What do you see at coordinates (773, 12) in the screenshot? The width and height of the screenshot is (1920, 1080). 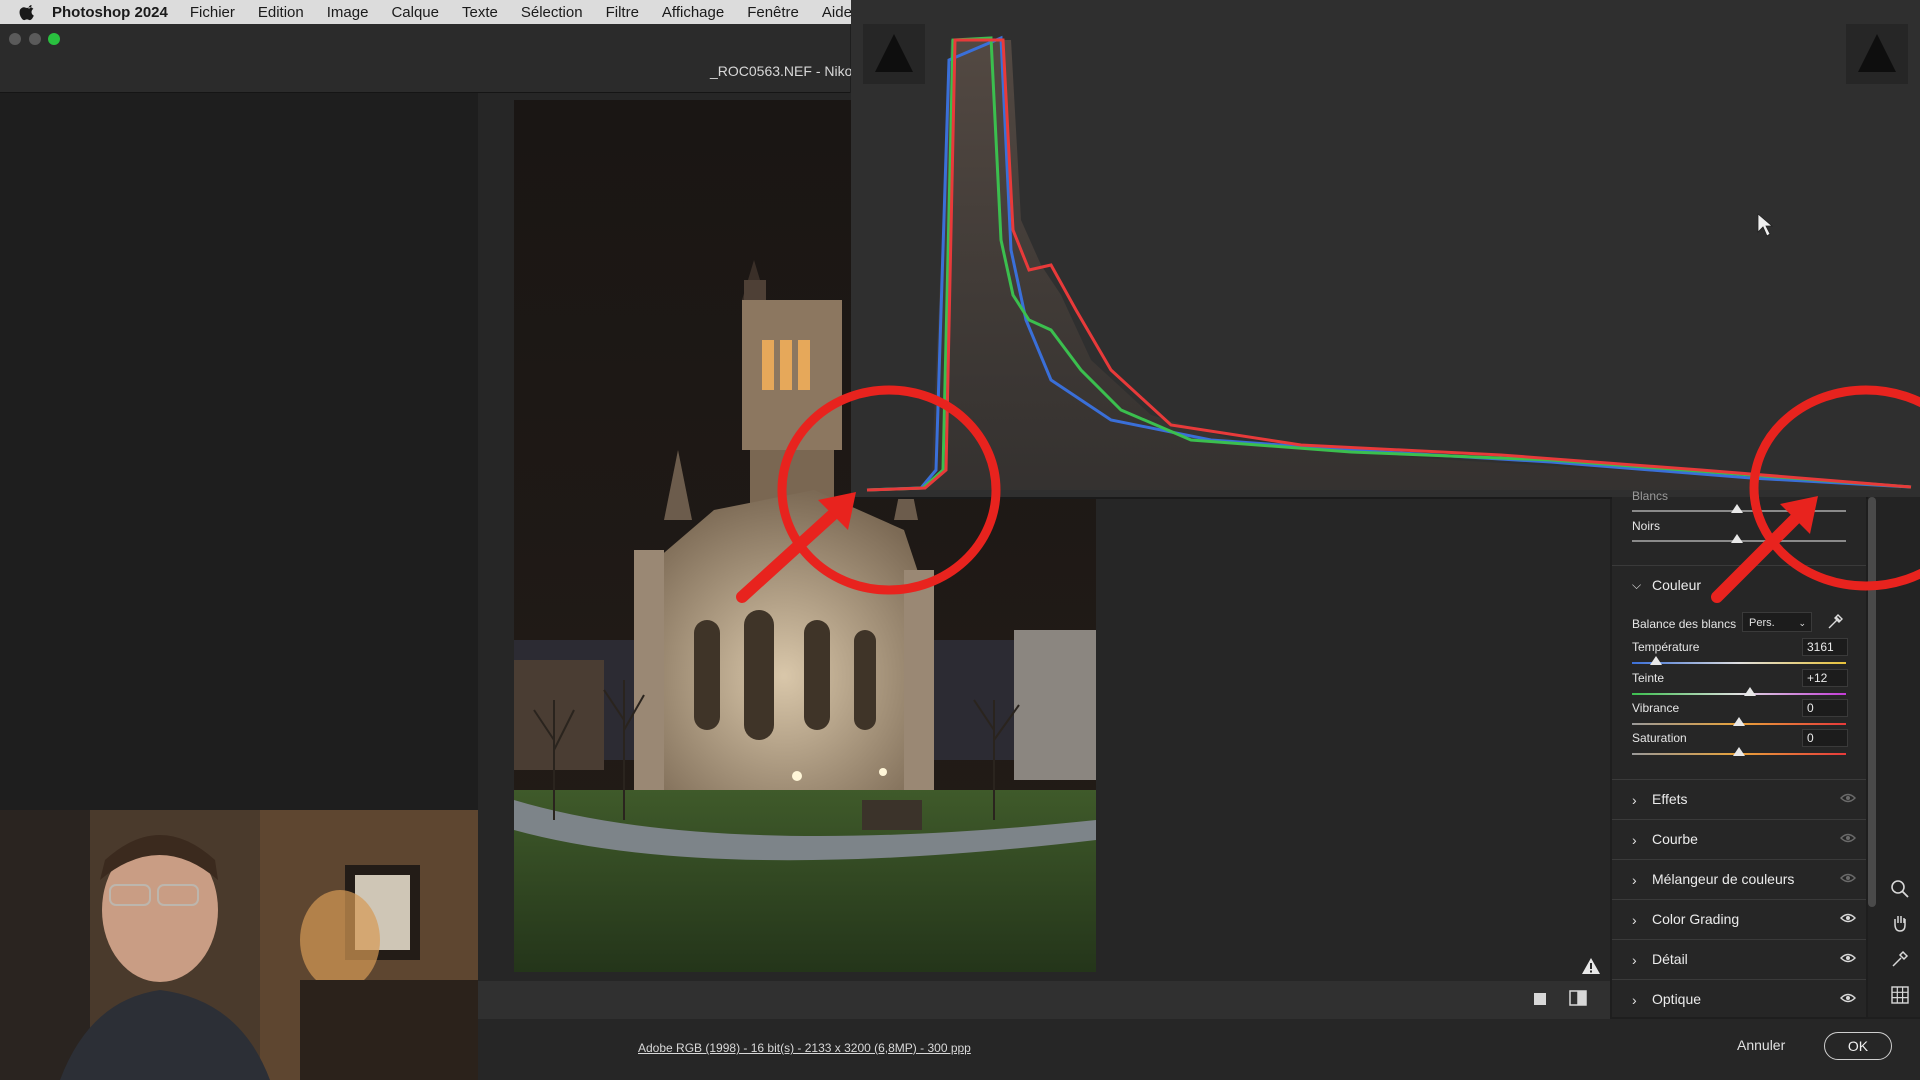 I see `menu-fenetre: Fenêtre` at bounding box center [773, 12].